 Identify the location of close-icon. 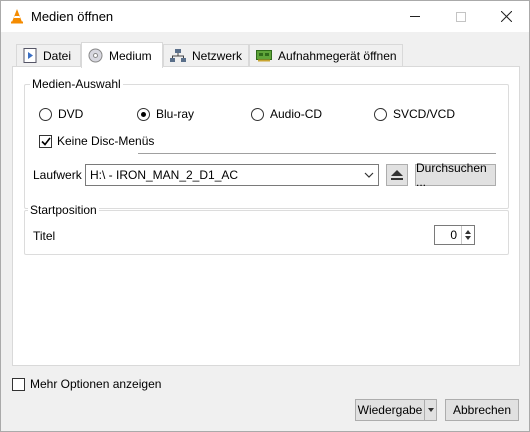
(506, 16).